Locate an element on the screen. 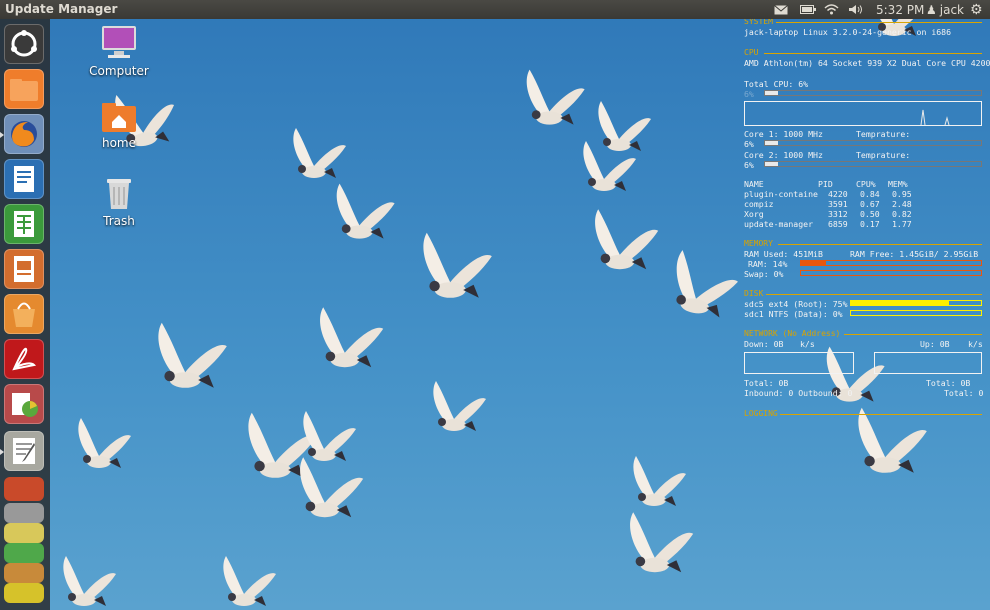  network-header: NETWORK (No Address) is located at coordinates (792, 333).